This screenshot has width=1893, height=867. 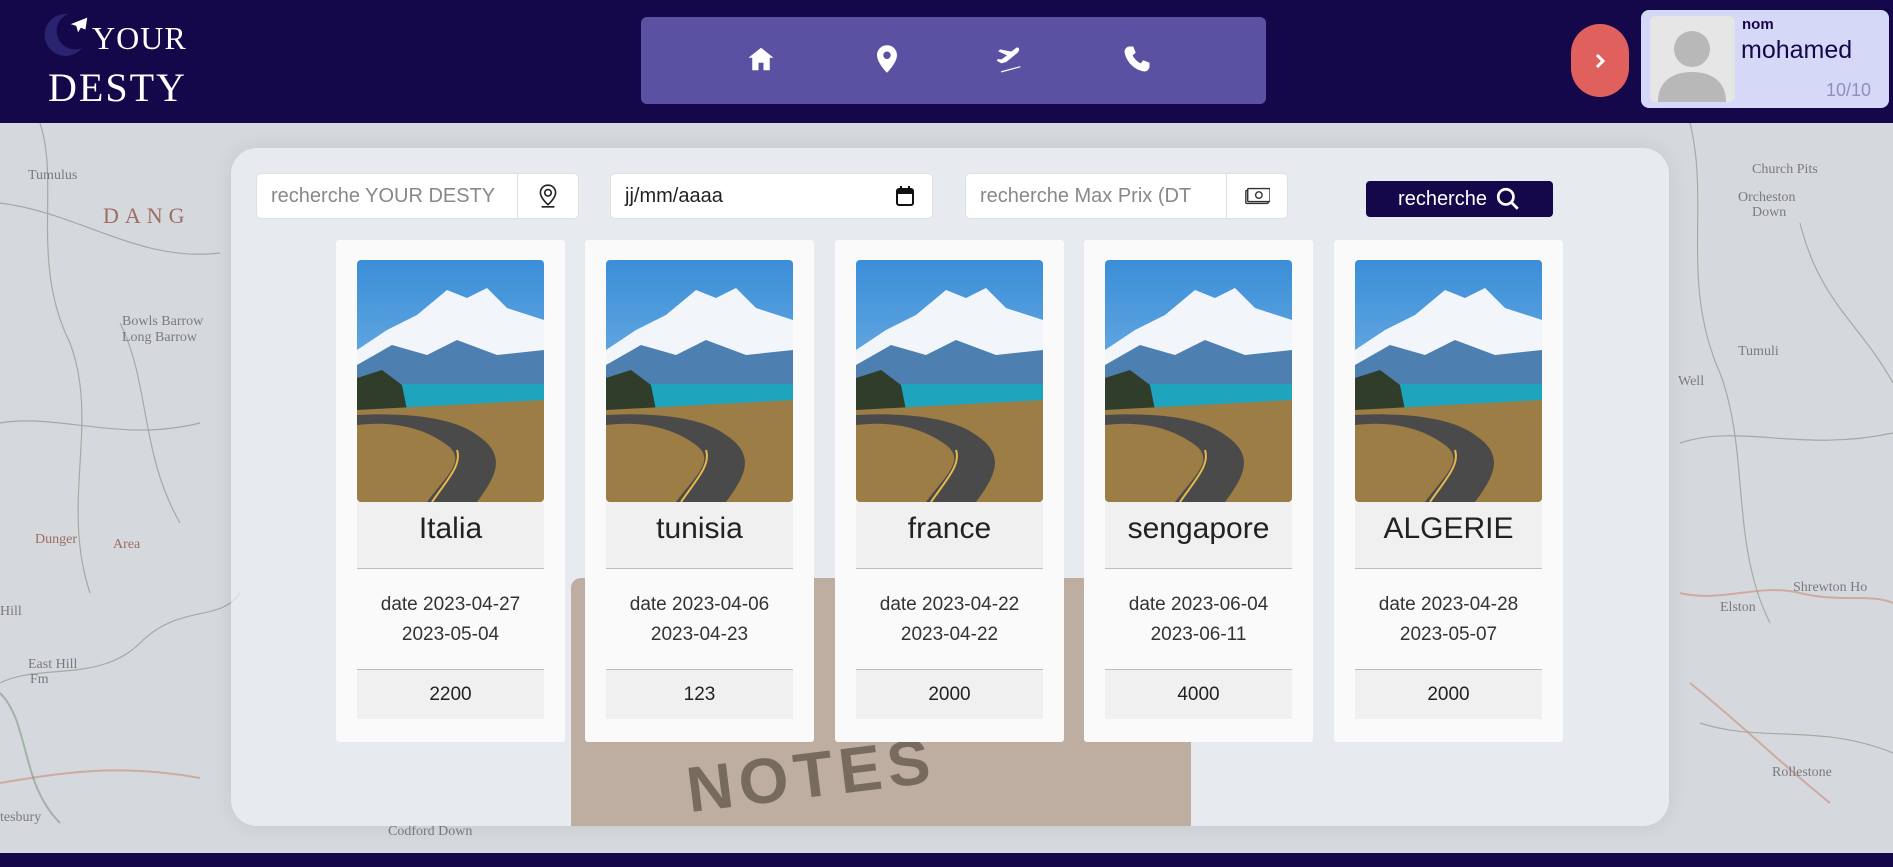 I want to click on price-addon, so click(x=1256, y=196).